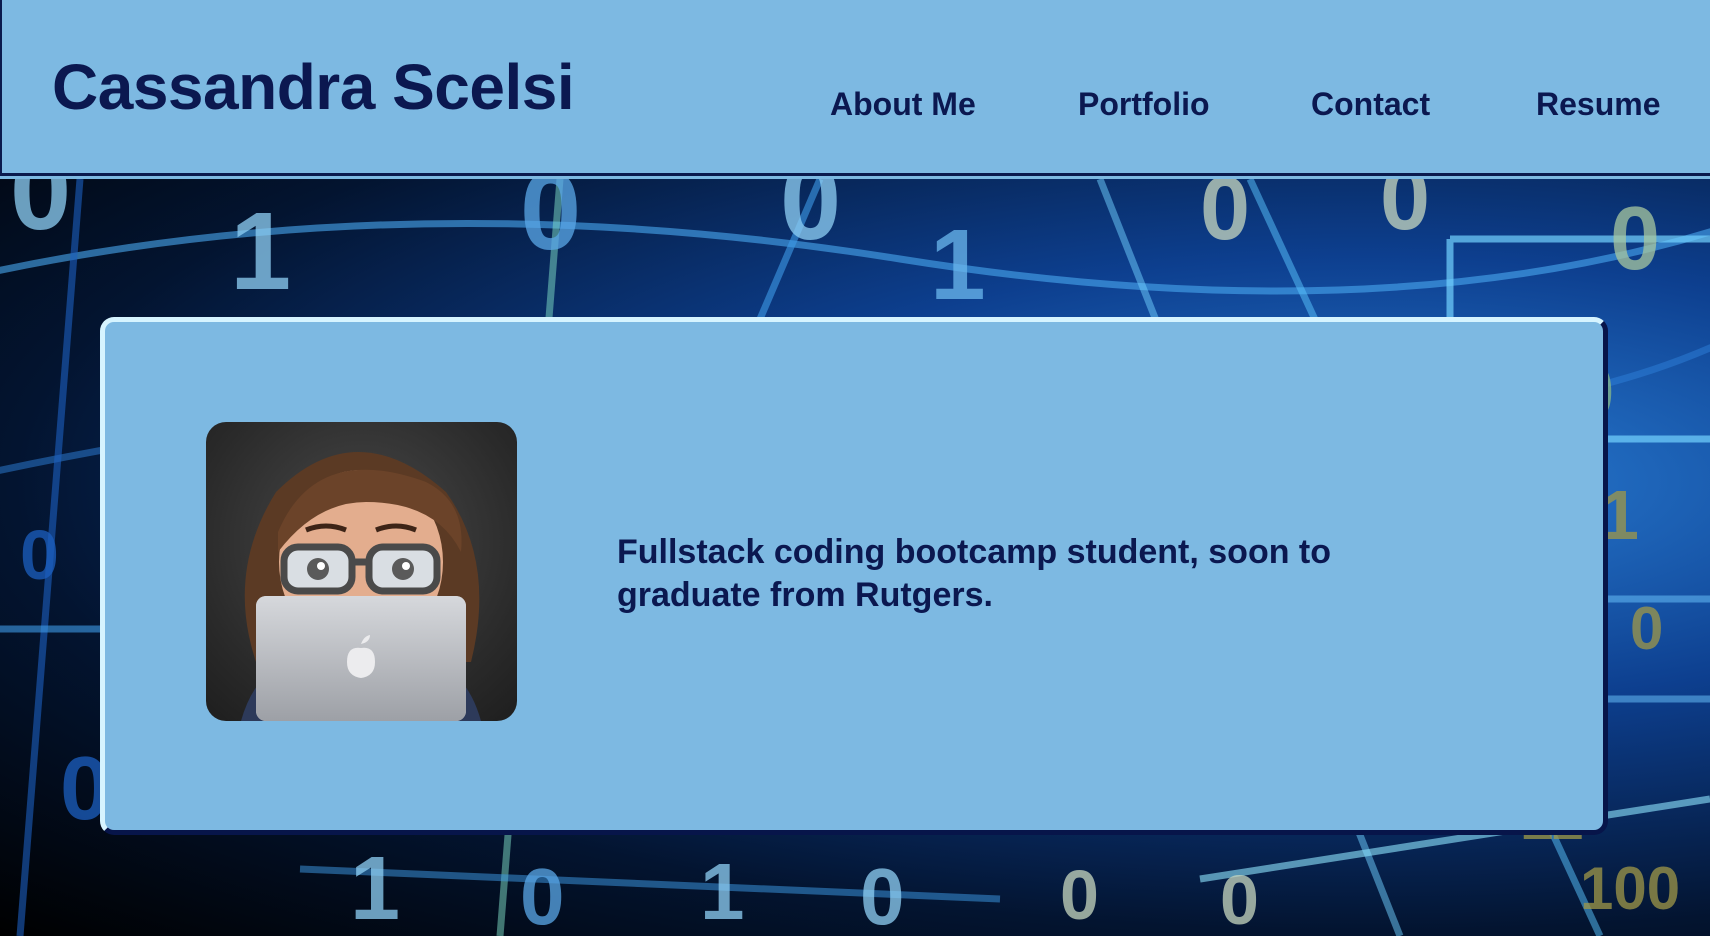 Image resolution: width=1710 pixels, height=936 pixels. I want to click on avatar, so click(361, 571).